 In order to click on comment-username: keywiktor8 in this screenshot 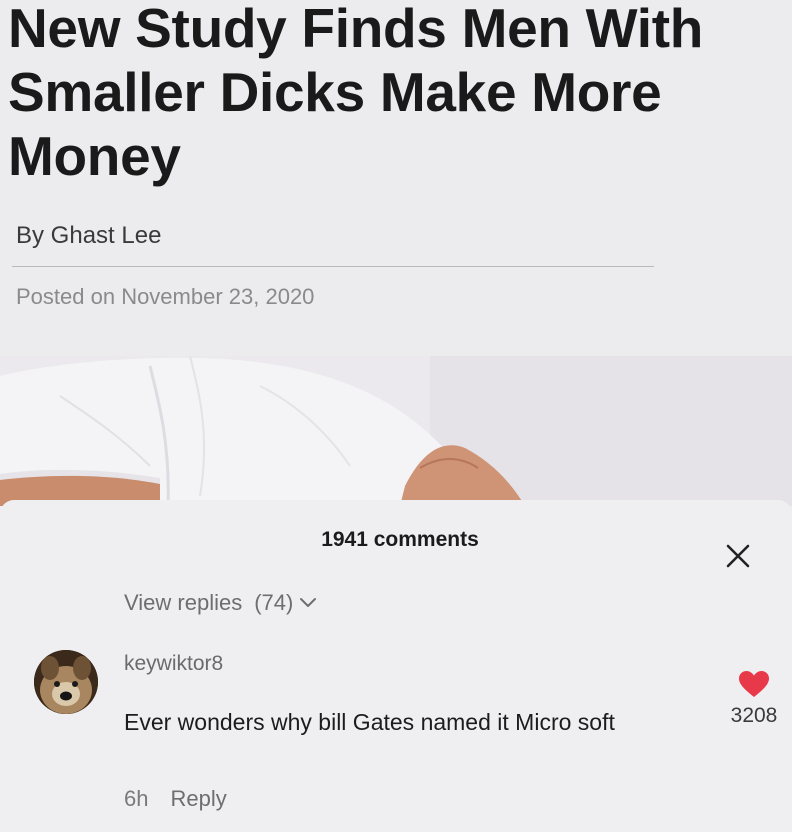, I will do `click(173, 664)`.